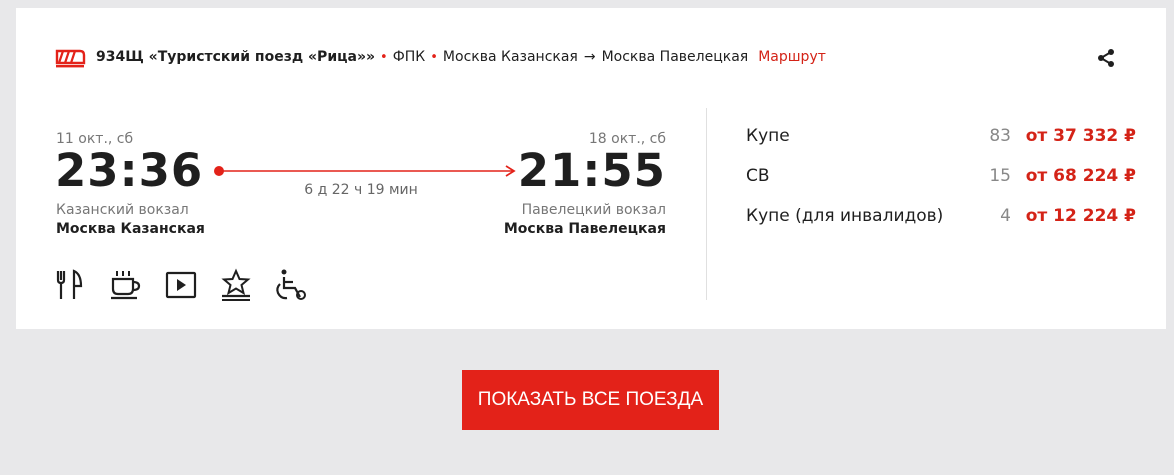  I want to click on wheelchair-icon, so click(291, 285).